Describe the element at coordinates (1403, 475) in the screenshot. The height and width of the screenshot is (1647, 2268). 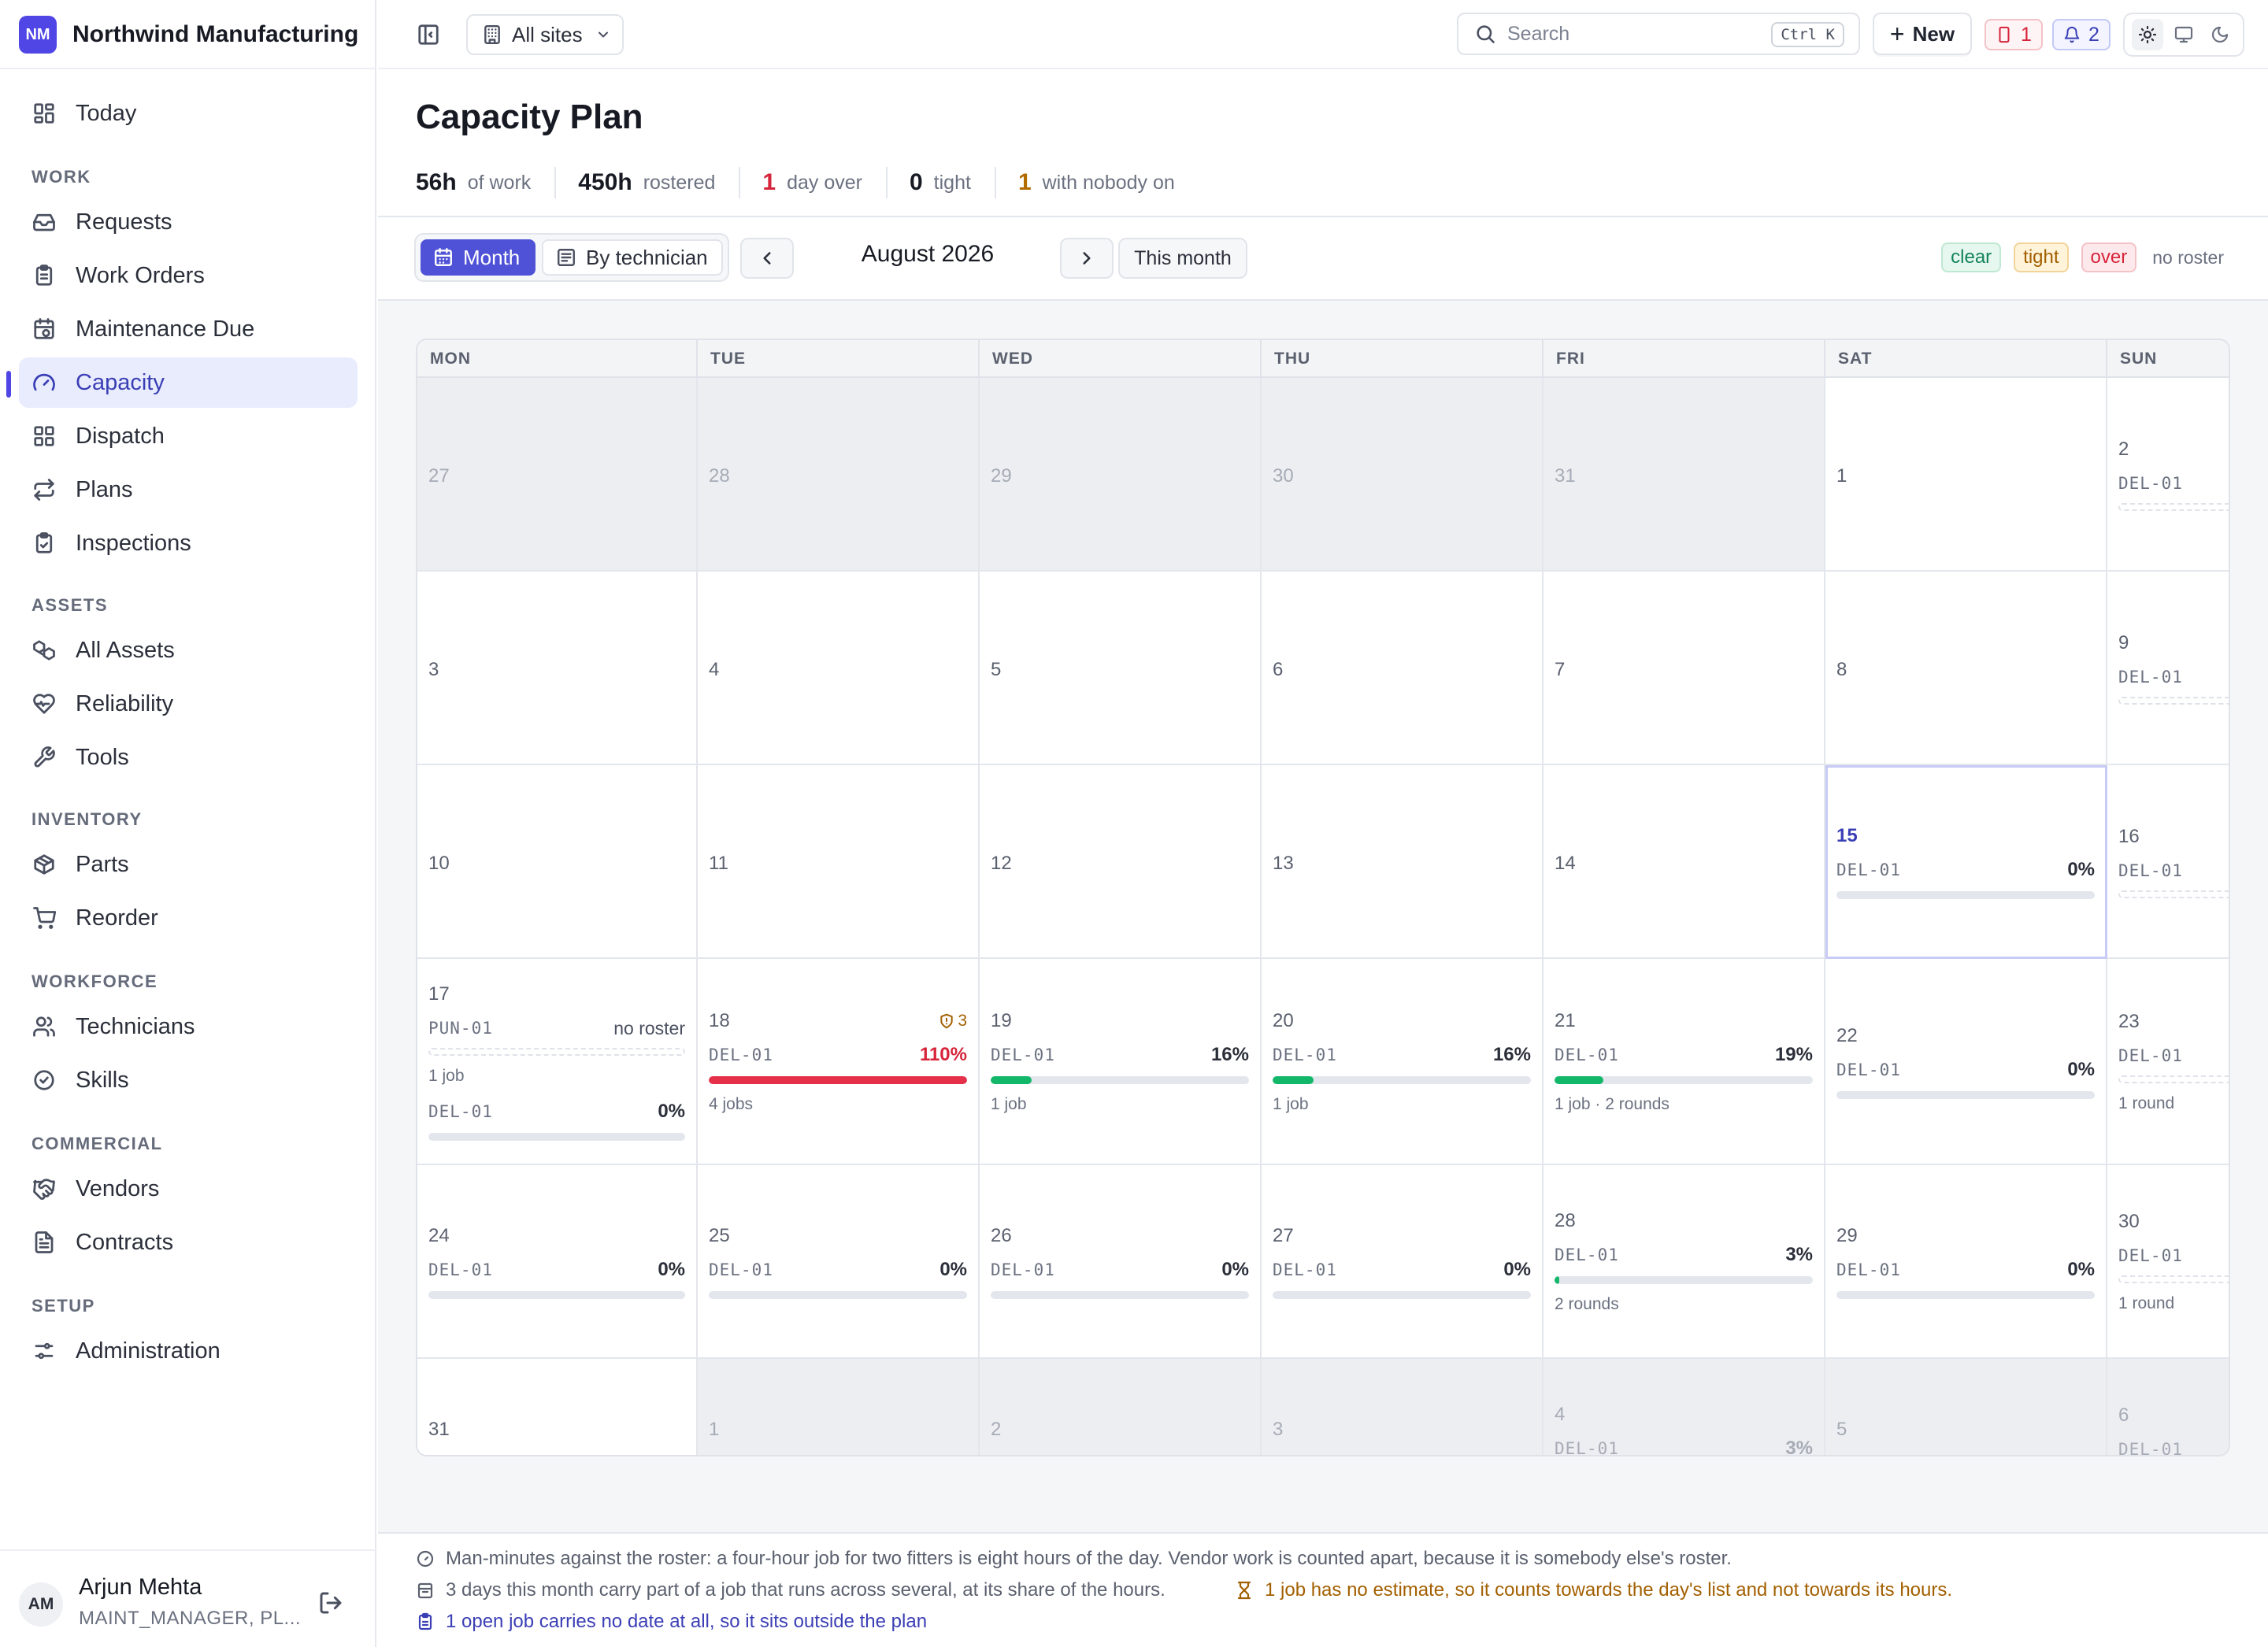
I see `day-cell: 30` at that location.